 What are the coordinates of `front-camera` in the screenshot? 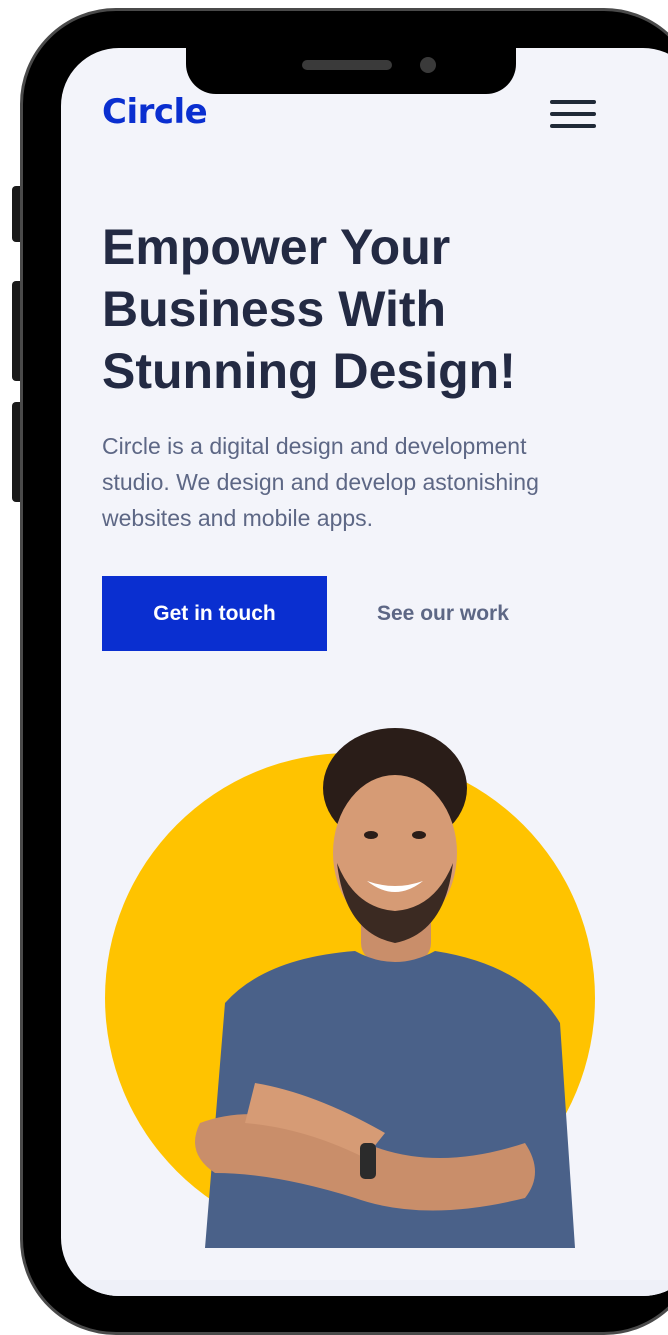 It's located at (428, 65).